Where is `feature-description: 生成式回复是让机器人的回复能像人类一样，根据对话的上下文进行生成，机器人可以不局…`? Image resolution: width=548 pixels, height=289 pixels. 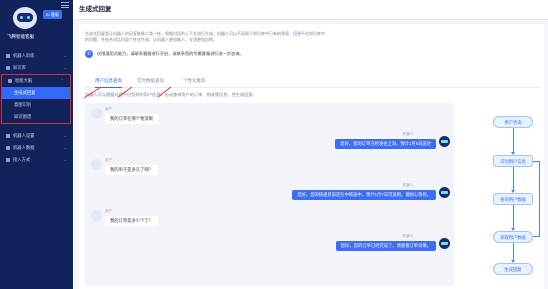
feature-description: 生成式回复是让机器人的回复能像人类一样，根据对话的上下文进行生成，机器人可以不局… is located at coordinates (205, 36).